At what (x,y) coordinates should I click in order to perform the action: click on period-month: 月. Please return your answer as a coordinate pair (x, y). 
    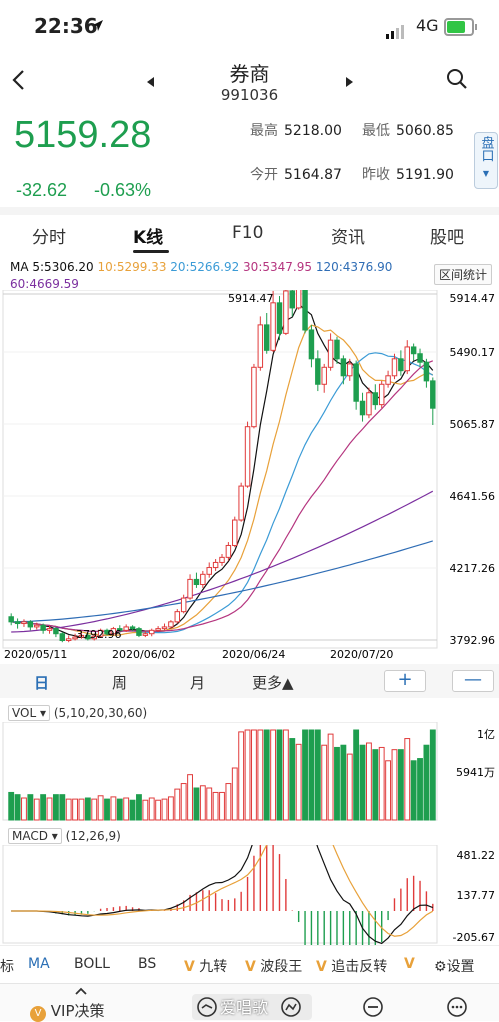
    Looking at the image, I should click on (197, 682).